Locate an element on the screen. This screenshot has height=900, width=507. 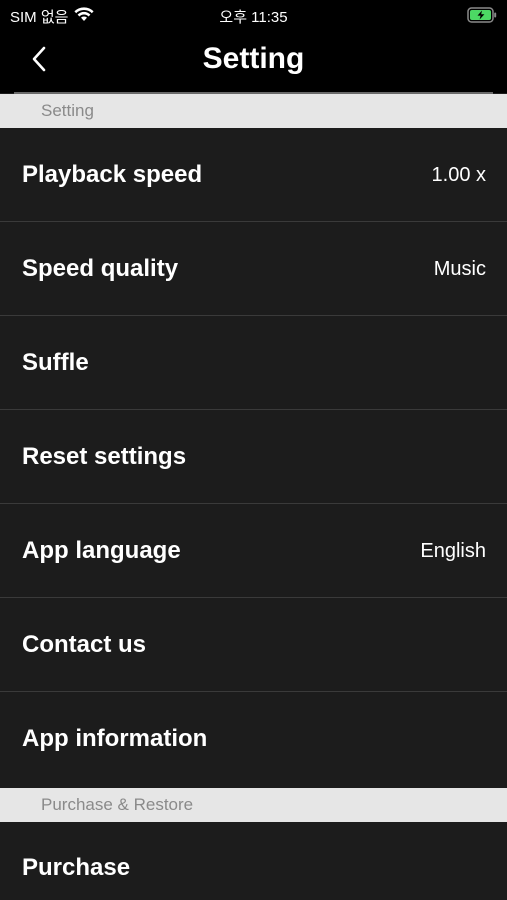
row-app-information: App information is located at coordinates (253, 739).